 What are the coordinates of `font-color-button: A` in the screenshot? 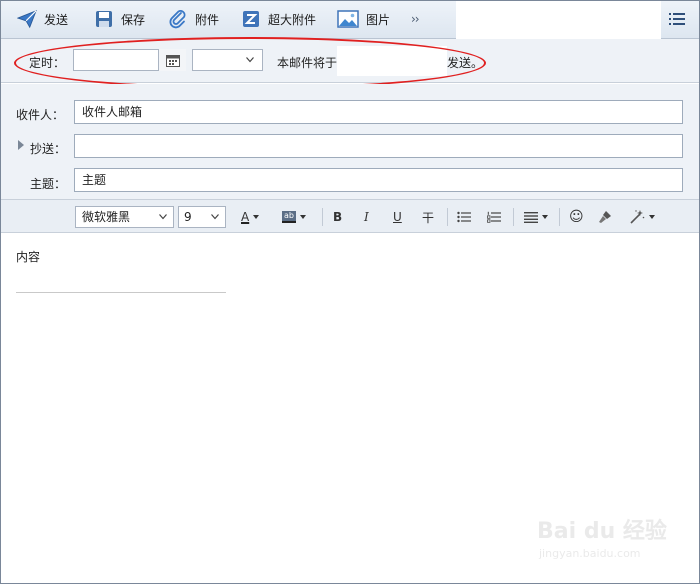 It's located at (250, 217).